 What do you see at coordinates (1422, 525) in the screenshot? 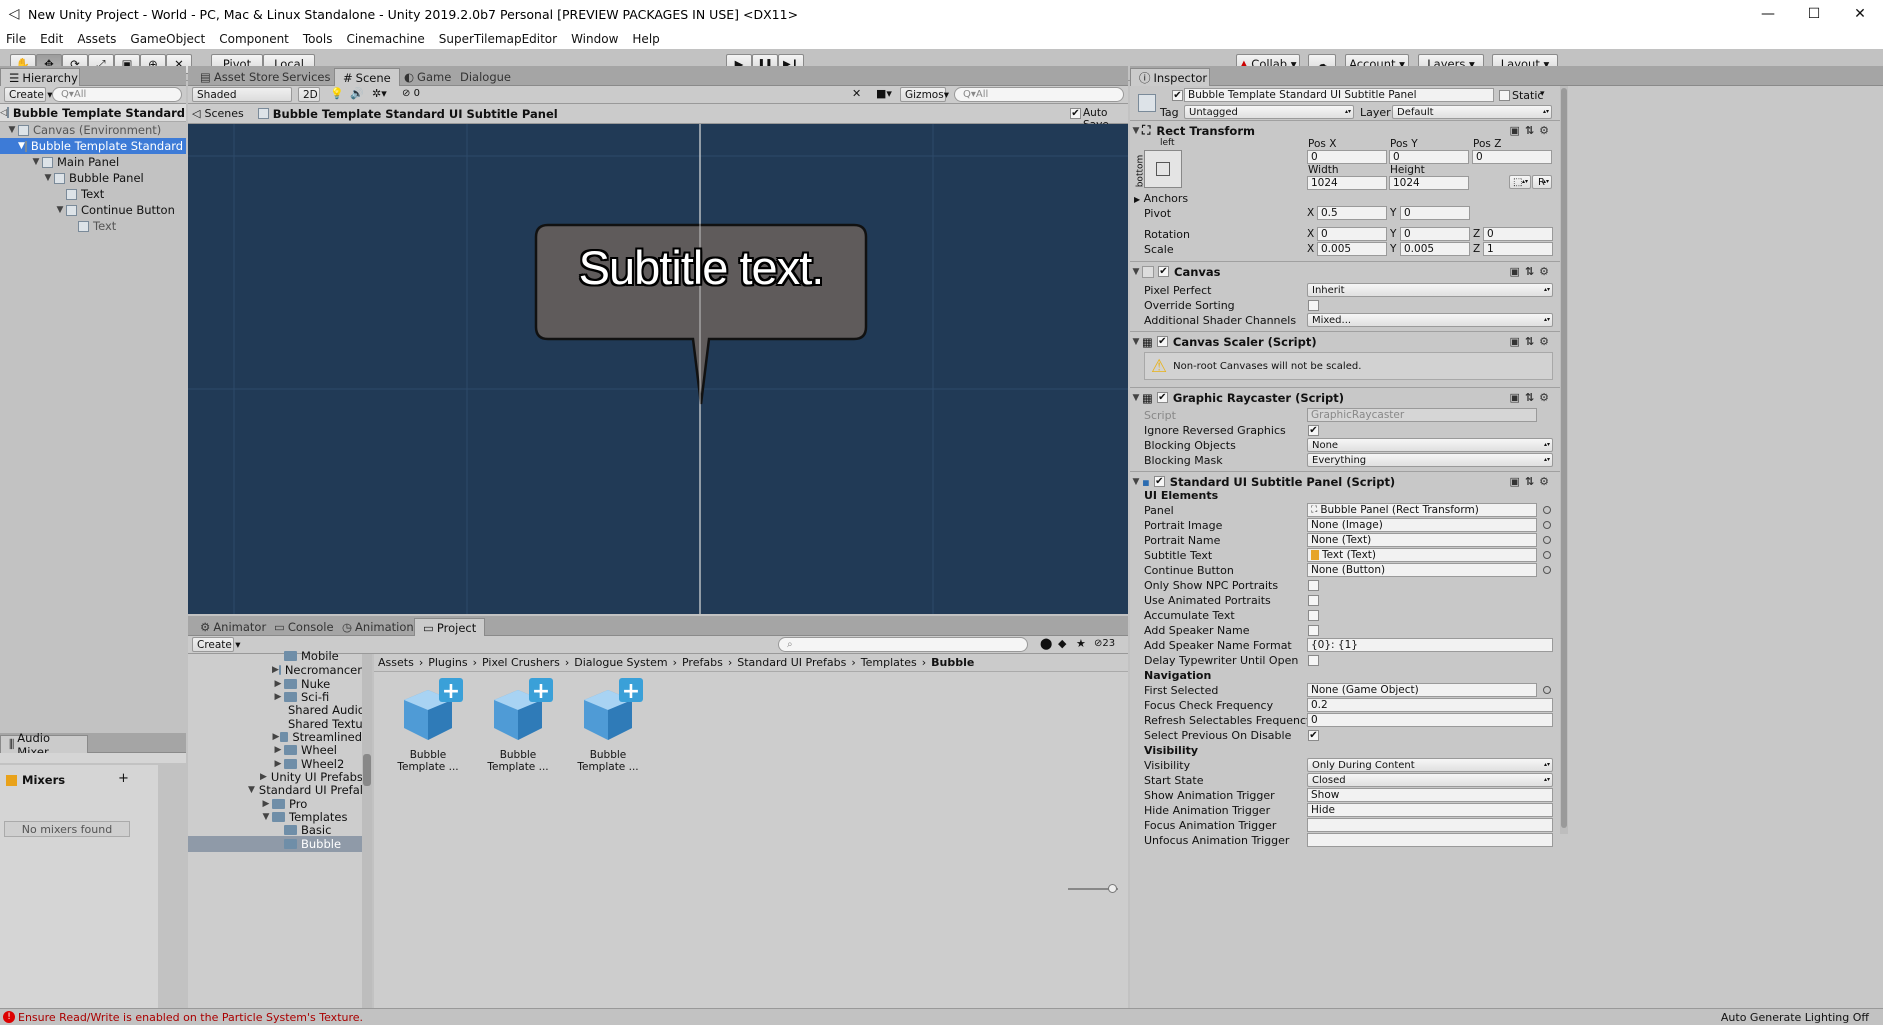
I see `portrait-image-field: None (Image)` at bounding box center [1422, 525].